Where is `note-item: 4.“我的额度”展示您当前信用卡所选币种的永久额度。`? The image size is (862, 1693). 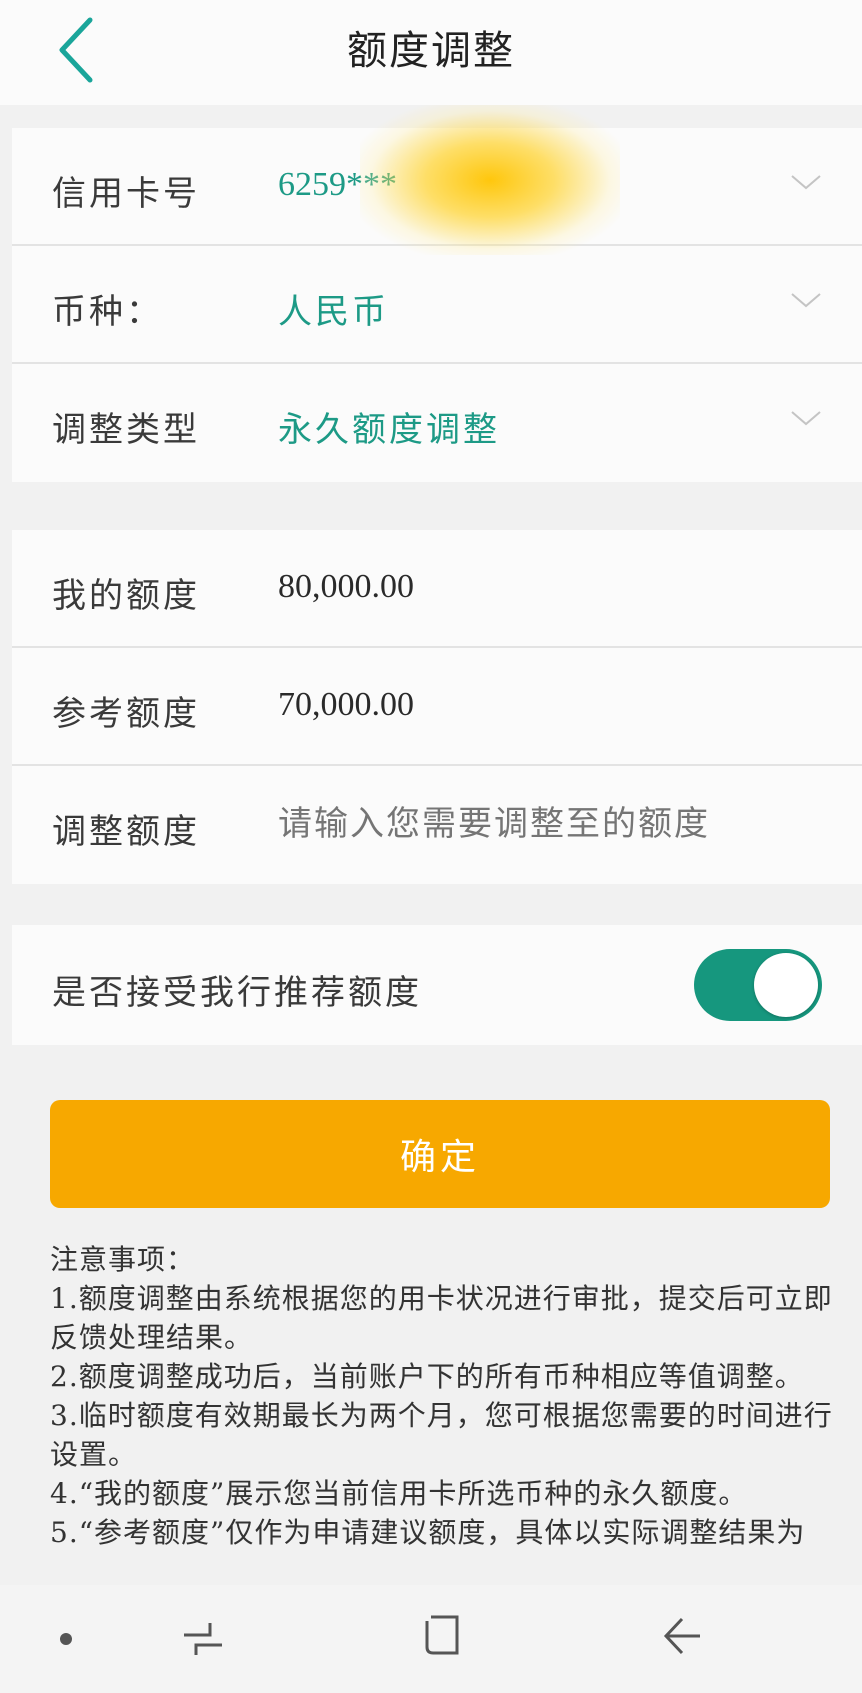 note-item: 4.“我的额度”展示您当前信用卡所选币种的永久额度。 is located at coordinates (399, 1493).